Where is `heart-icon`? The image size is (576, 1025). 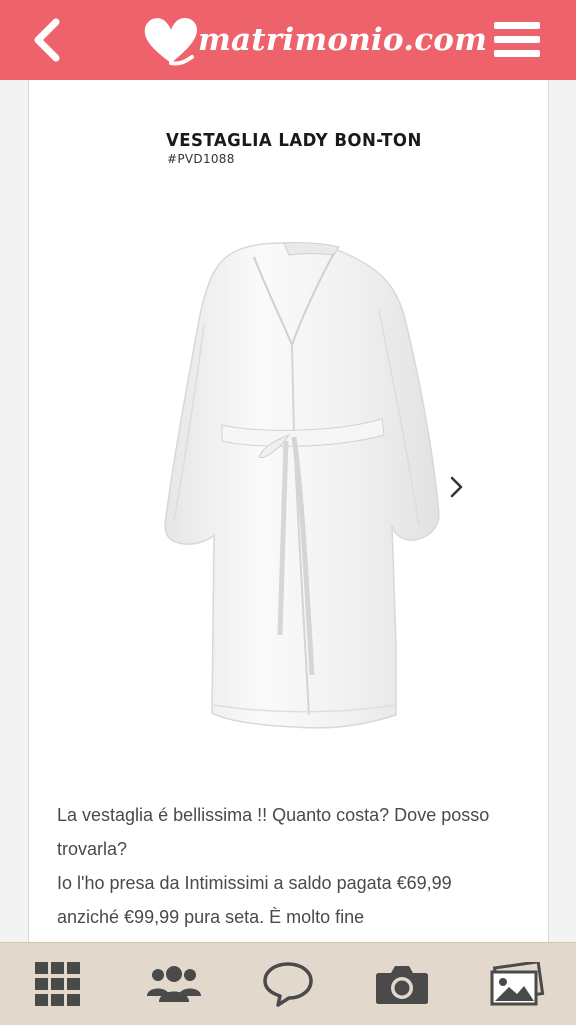 heart-icon is located at coordinates (170, 42).